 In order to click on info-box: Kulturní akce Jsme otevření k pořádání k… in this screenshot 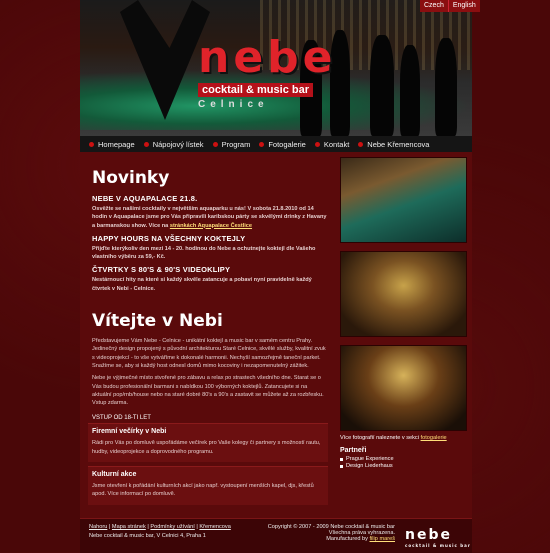, I will do `click(208, 485)`.